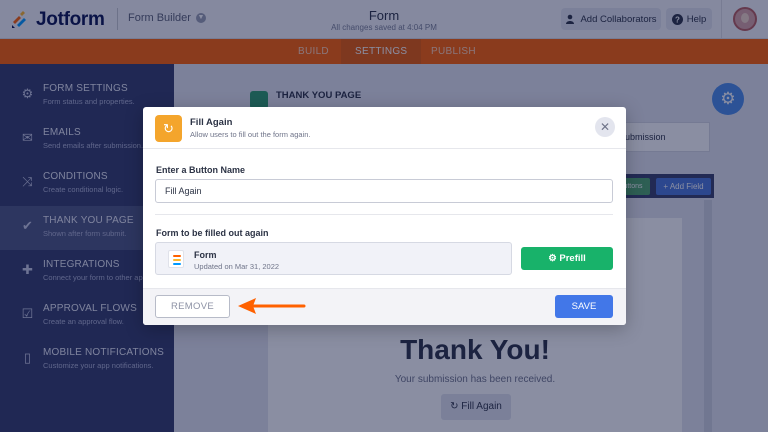 The height and width of the screenshot is (432, 768). Describe the element at coordinates (201, 170) in the screenshot. I see `button-name-label: Enter a Button Name` at that location.